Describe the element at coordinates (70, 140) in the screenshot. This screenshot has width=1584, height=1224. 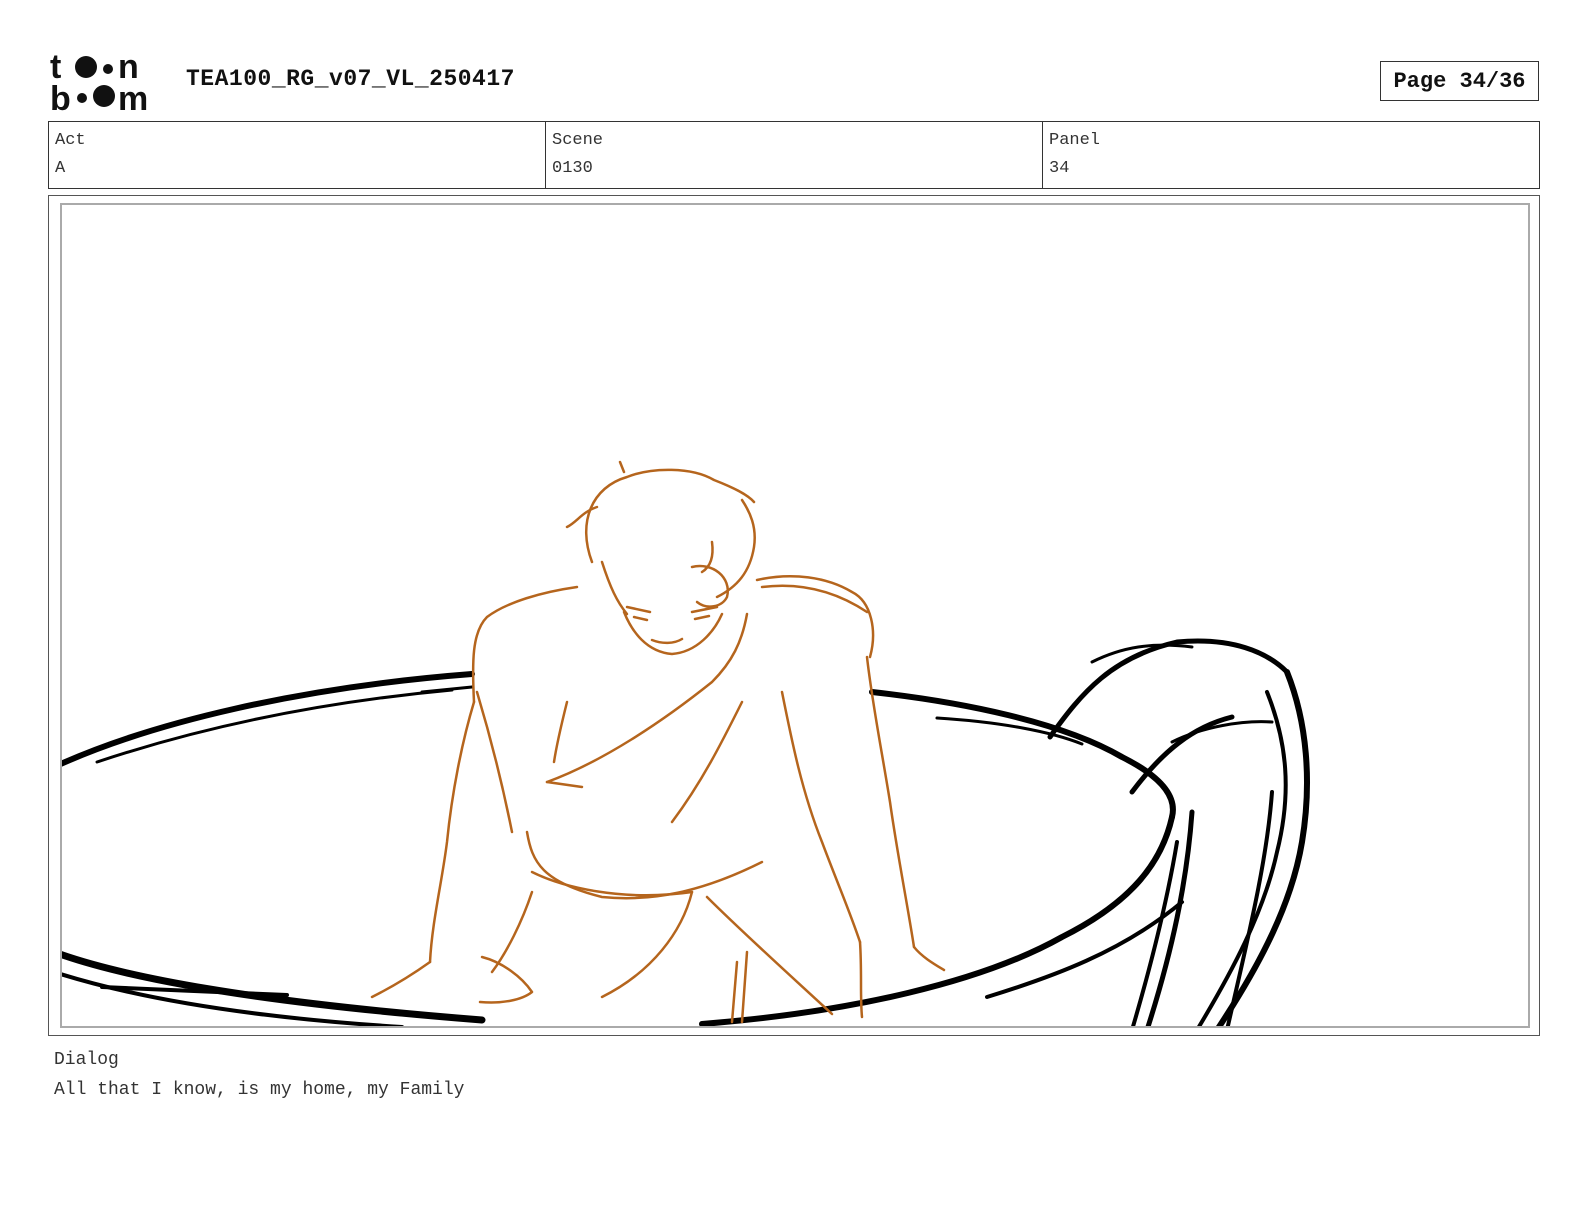
I see `act-label: Act` at that location.